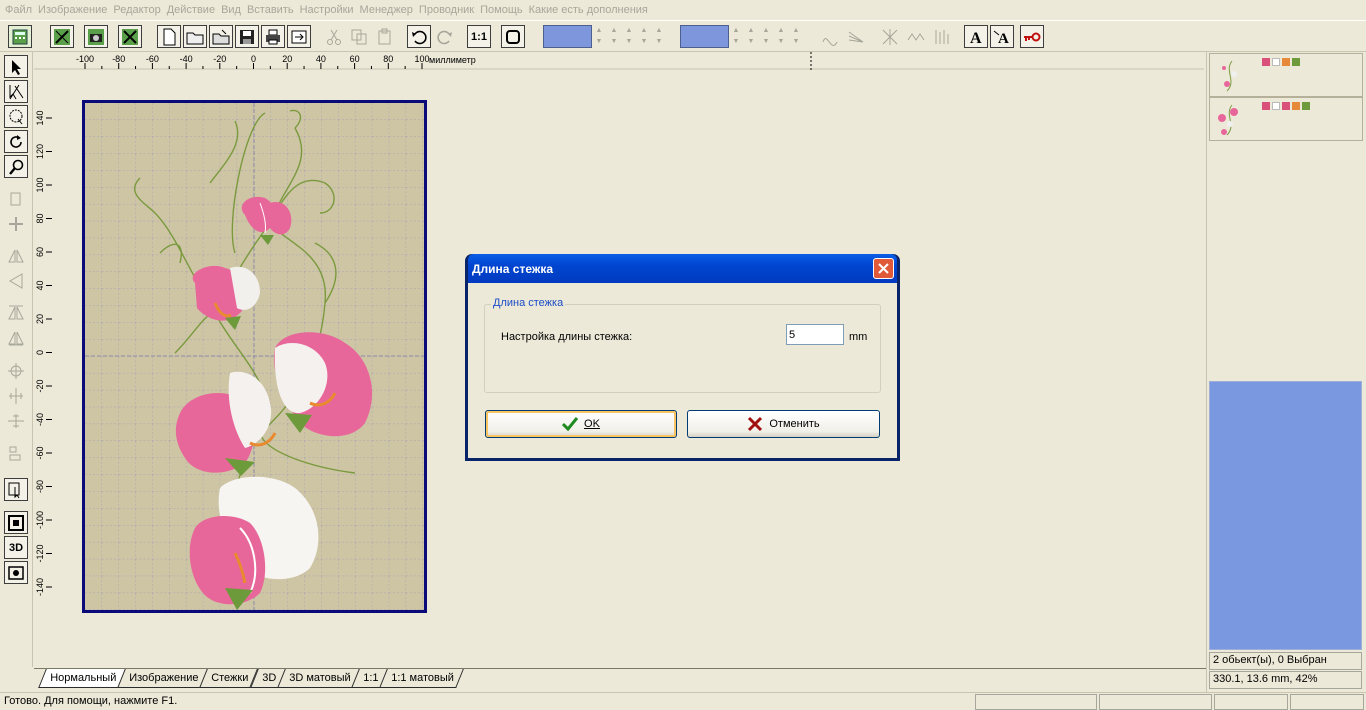  Describe the element at coordinates (16, 116) in the screenshot. I see `lasso-tool-button` at that location.